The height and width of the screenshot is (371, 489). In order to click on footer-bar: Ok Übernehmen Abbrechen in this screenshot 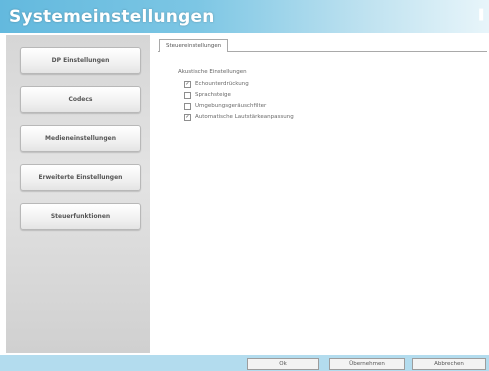, I will do `click(244, 363)`.